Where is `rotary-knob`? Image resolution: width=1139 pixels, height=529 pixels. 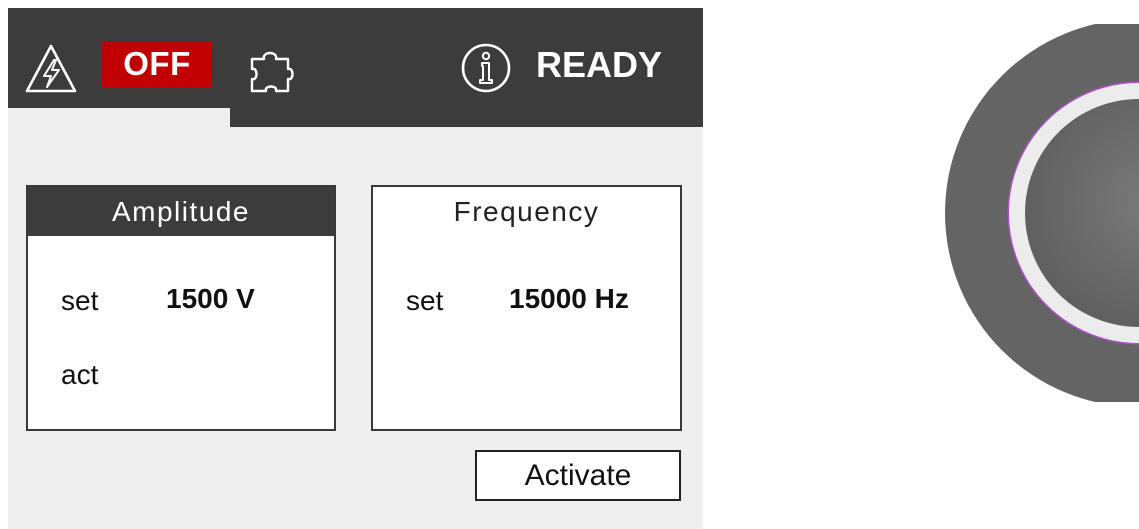
rotary-knob is located at coordinates (1040, 213).